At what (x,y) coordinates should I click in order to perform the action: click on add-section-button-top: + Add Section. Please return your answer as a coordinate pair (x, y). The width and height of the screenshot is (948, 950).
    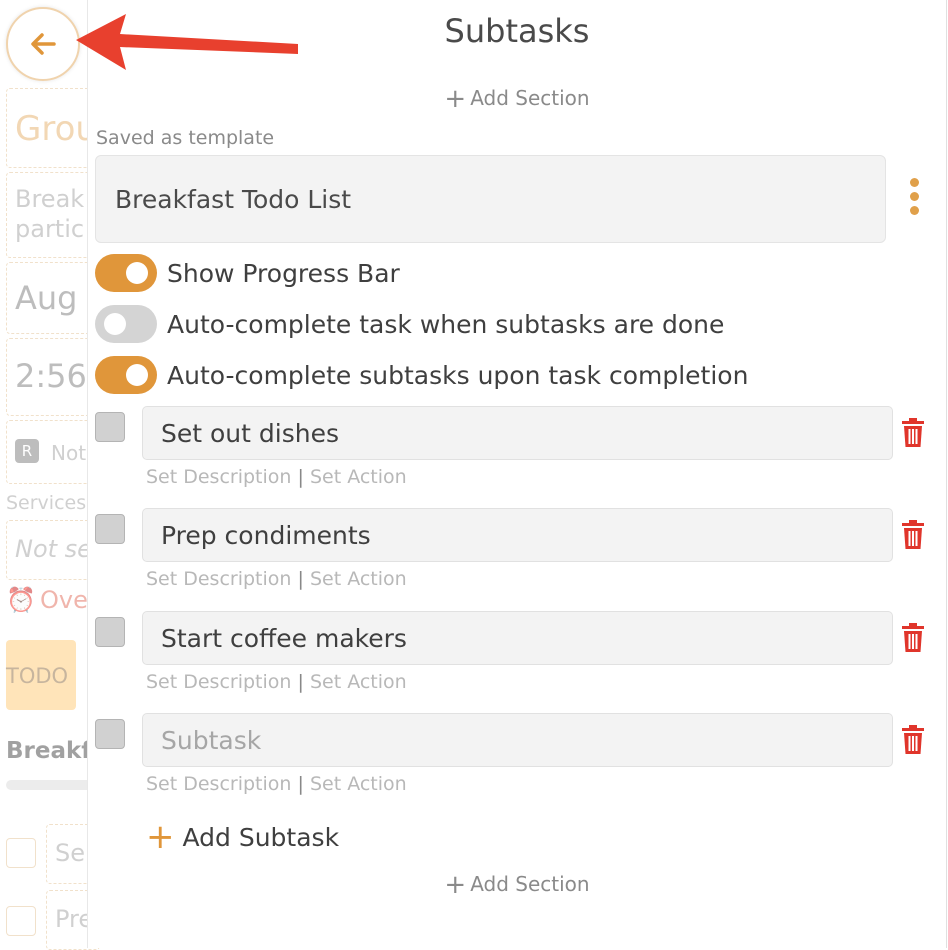
    Looking at the image, I should click on (517, 99).